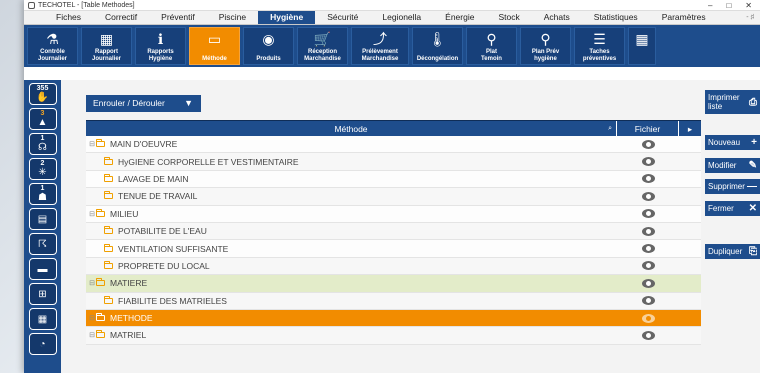 The width and height of the screenshot is (760, 373). Describe the element at coordinates (42, 244) in the screenshot. I see `sidebar-item-worker: ☈` at that location.